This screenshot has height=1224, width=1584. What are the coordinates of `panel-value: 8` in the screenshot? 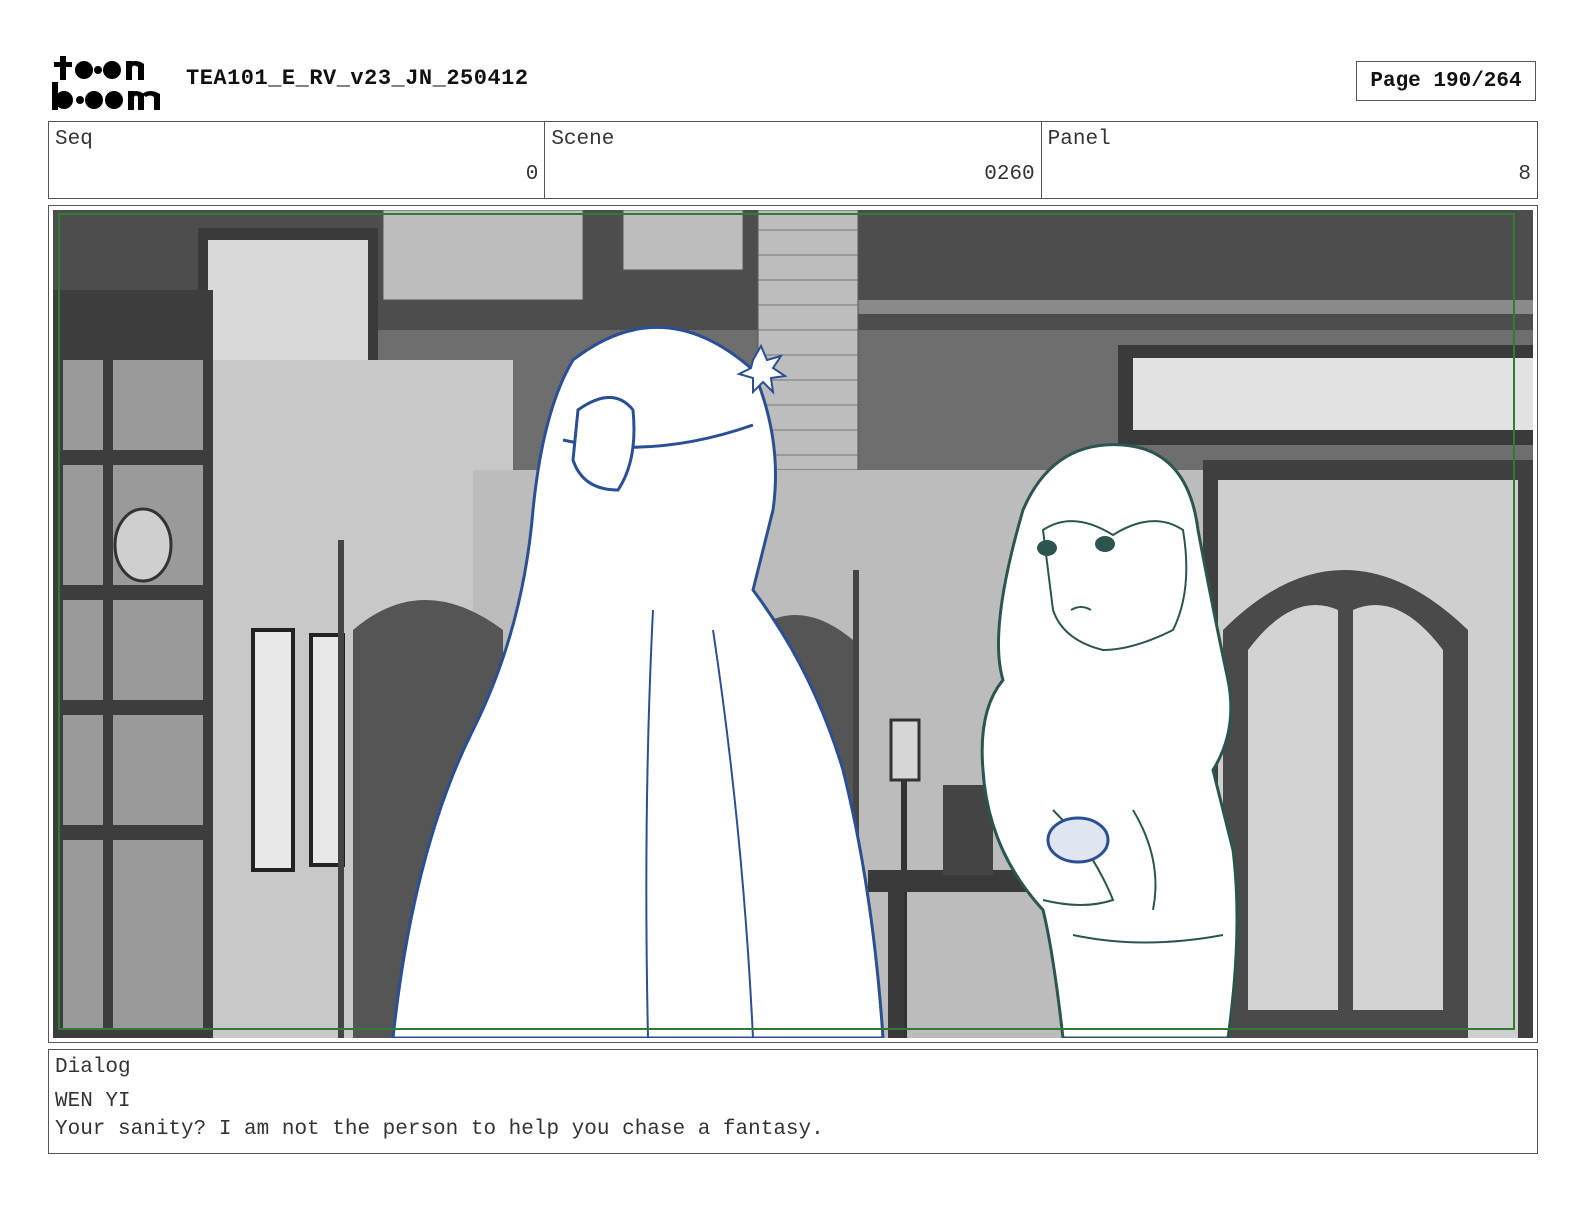 It's located at (1524, 174).